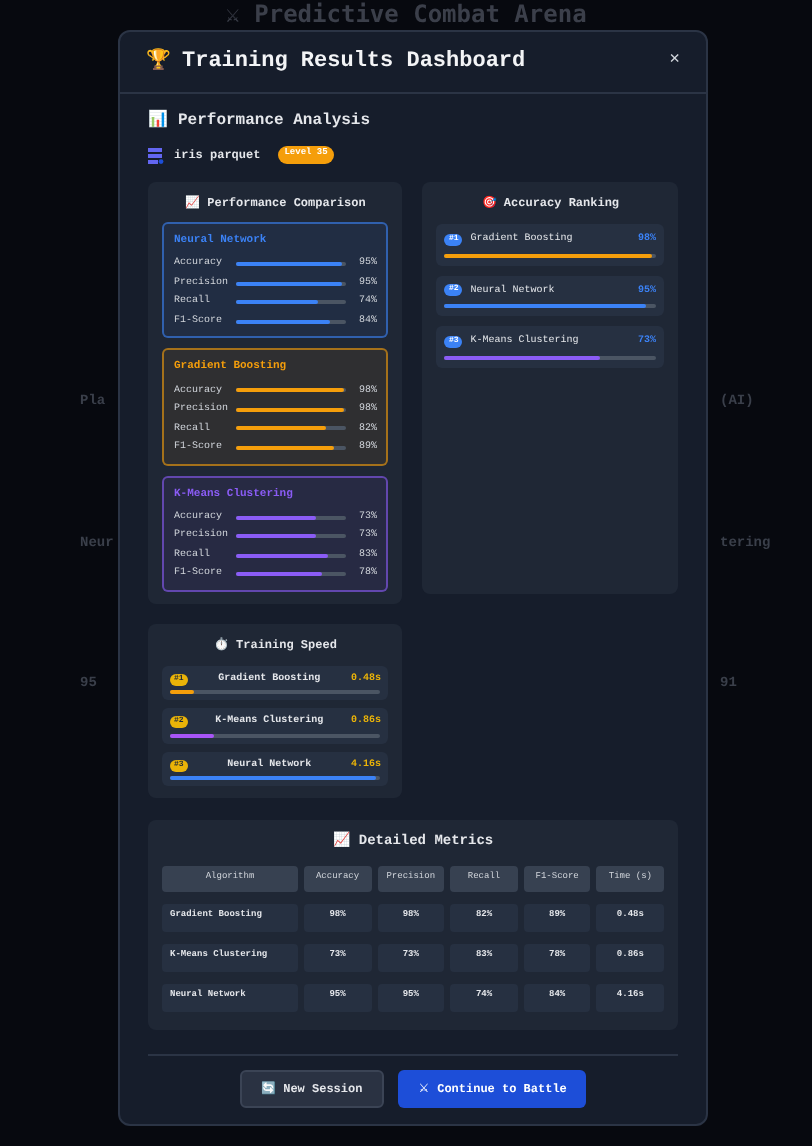 The width and height of the screenshot is (812, 1146). I want to click on trophy-icon: 🏆, so click(158, 62).